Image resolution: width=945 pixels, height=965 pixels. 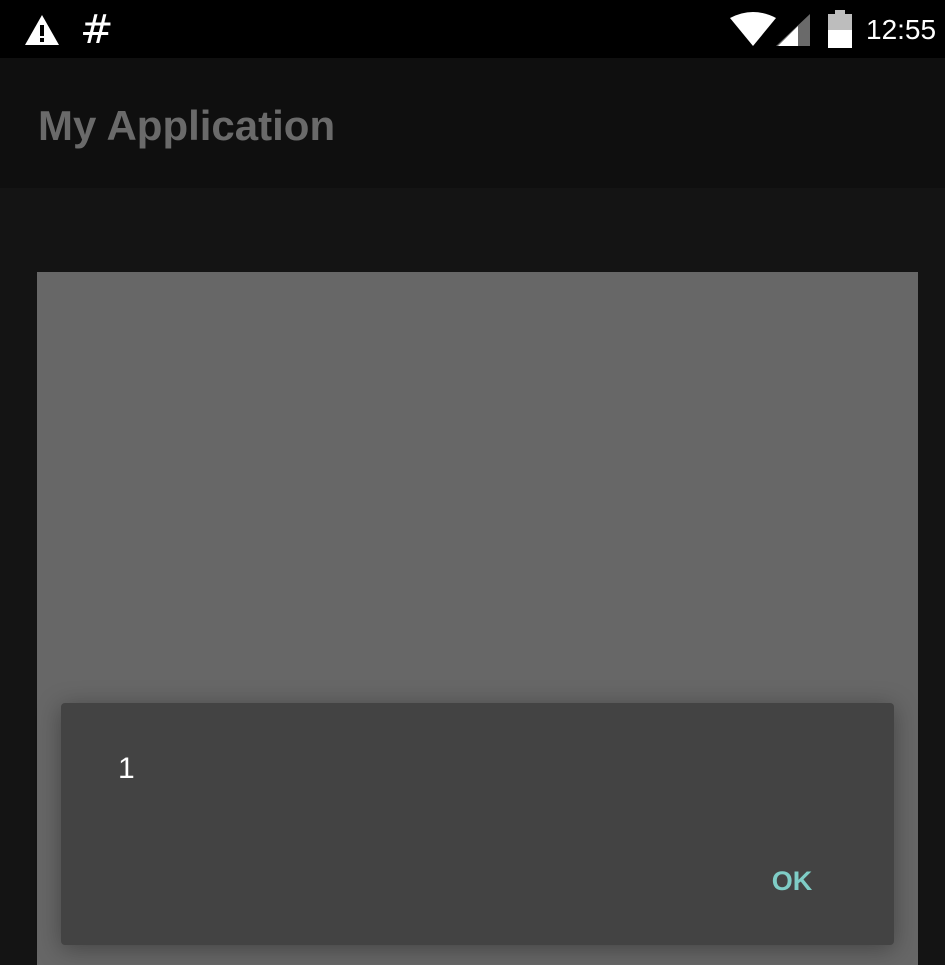 What do you see at coordinates (187, 125) in the screenshot?
I see `app-title: My Application` at bounding box center [187, 125].